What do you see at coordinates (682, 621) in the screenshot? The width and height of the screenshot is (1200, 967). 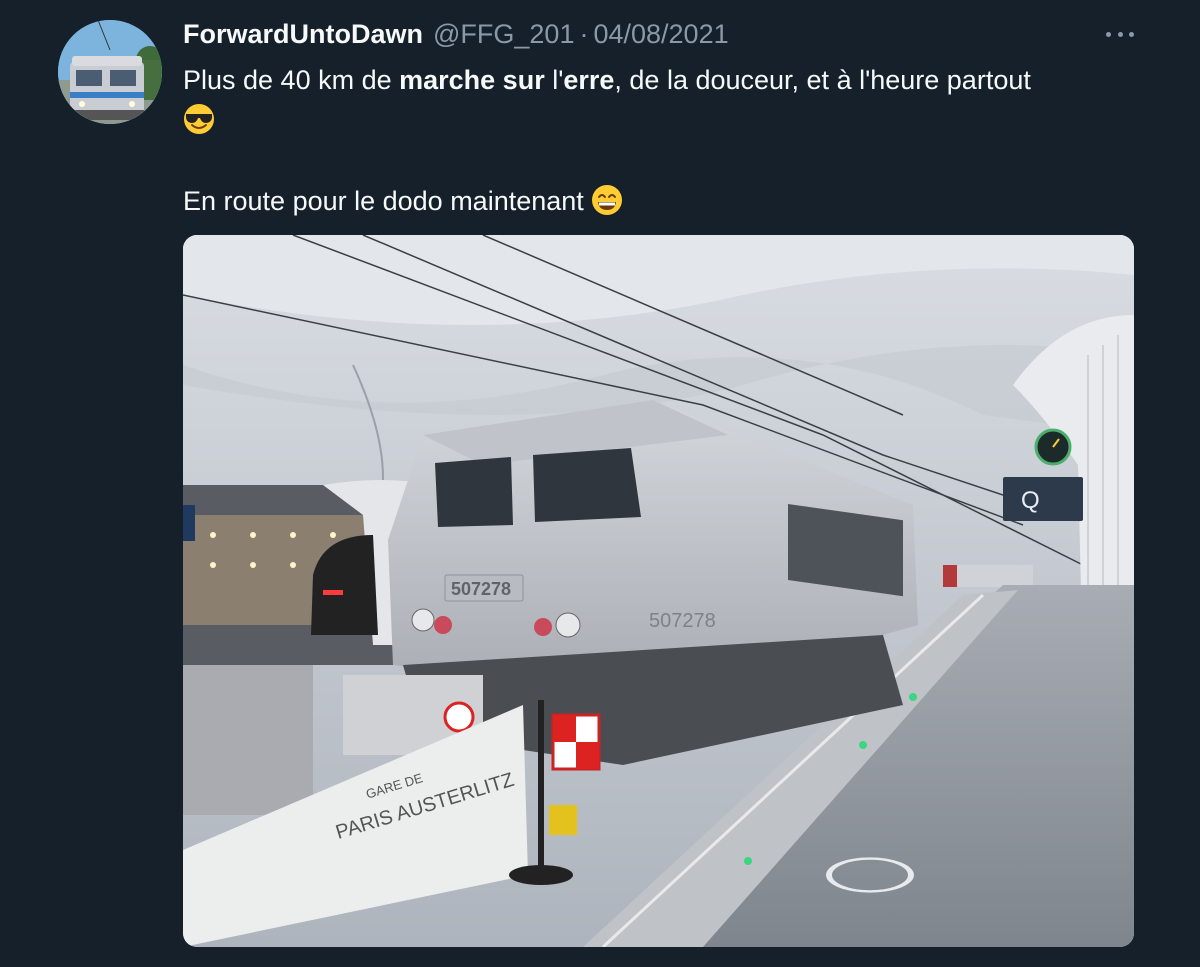 I see `locomotive-number-side: 507278` at bounding box center [682, 621].